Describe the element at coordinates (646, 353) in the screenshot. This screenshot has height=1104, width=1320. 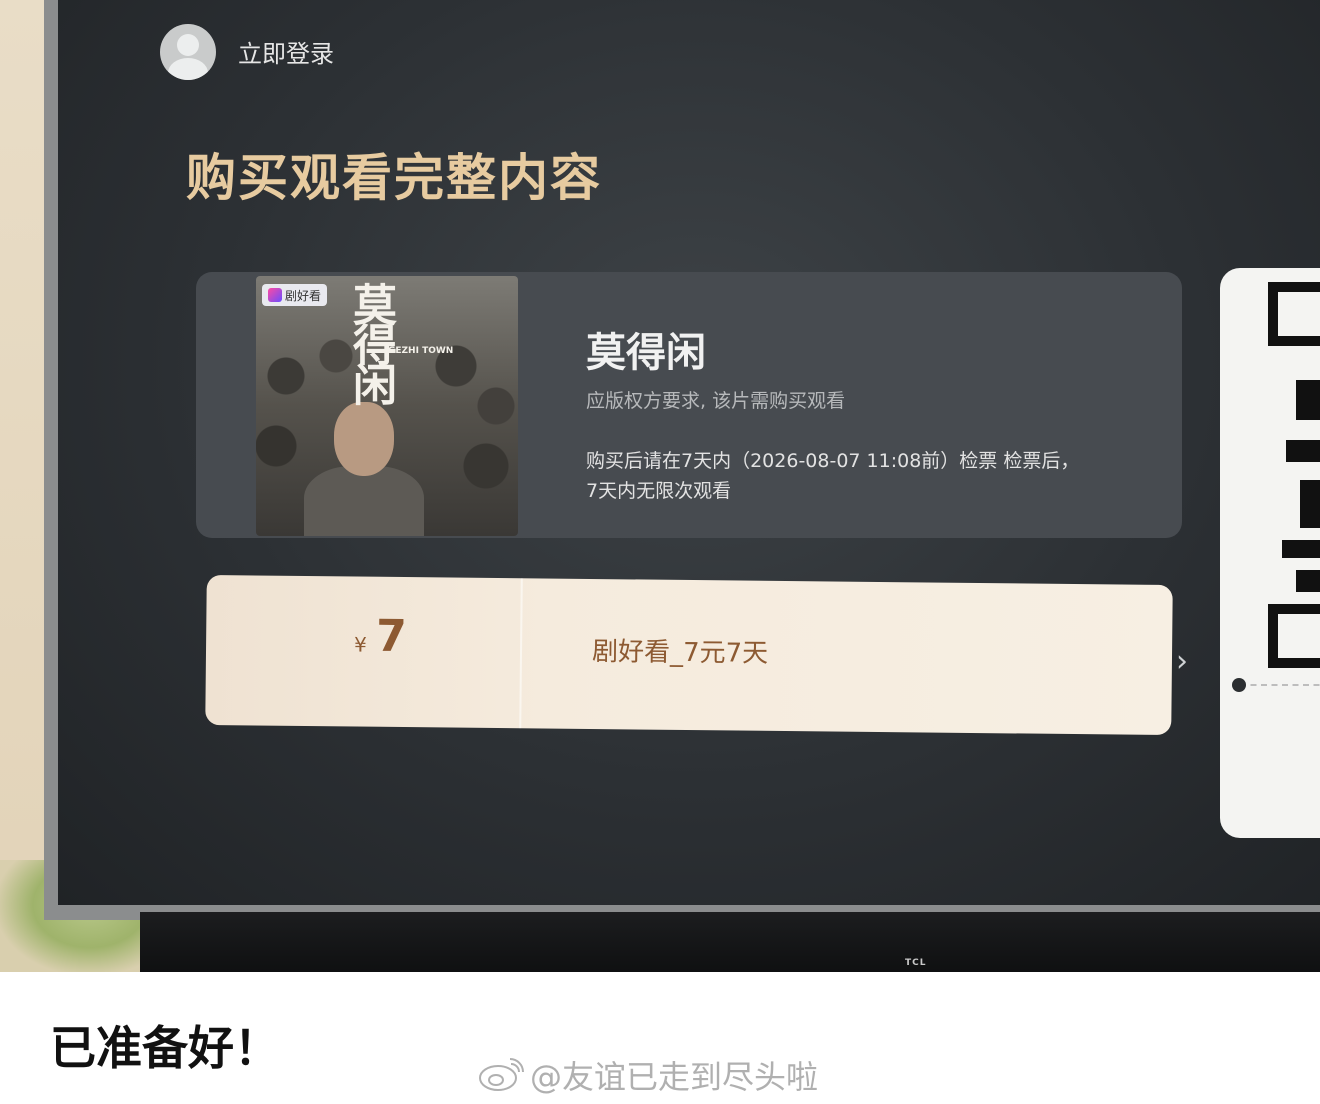
I see `movie-title: 莫得闲` at that location.